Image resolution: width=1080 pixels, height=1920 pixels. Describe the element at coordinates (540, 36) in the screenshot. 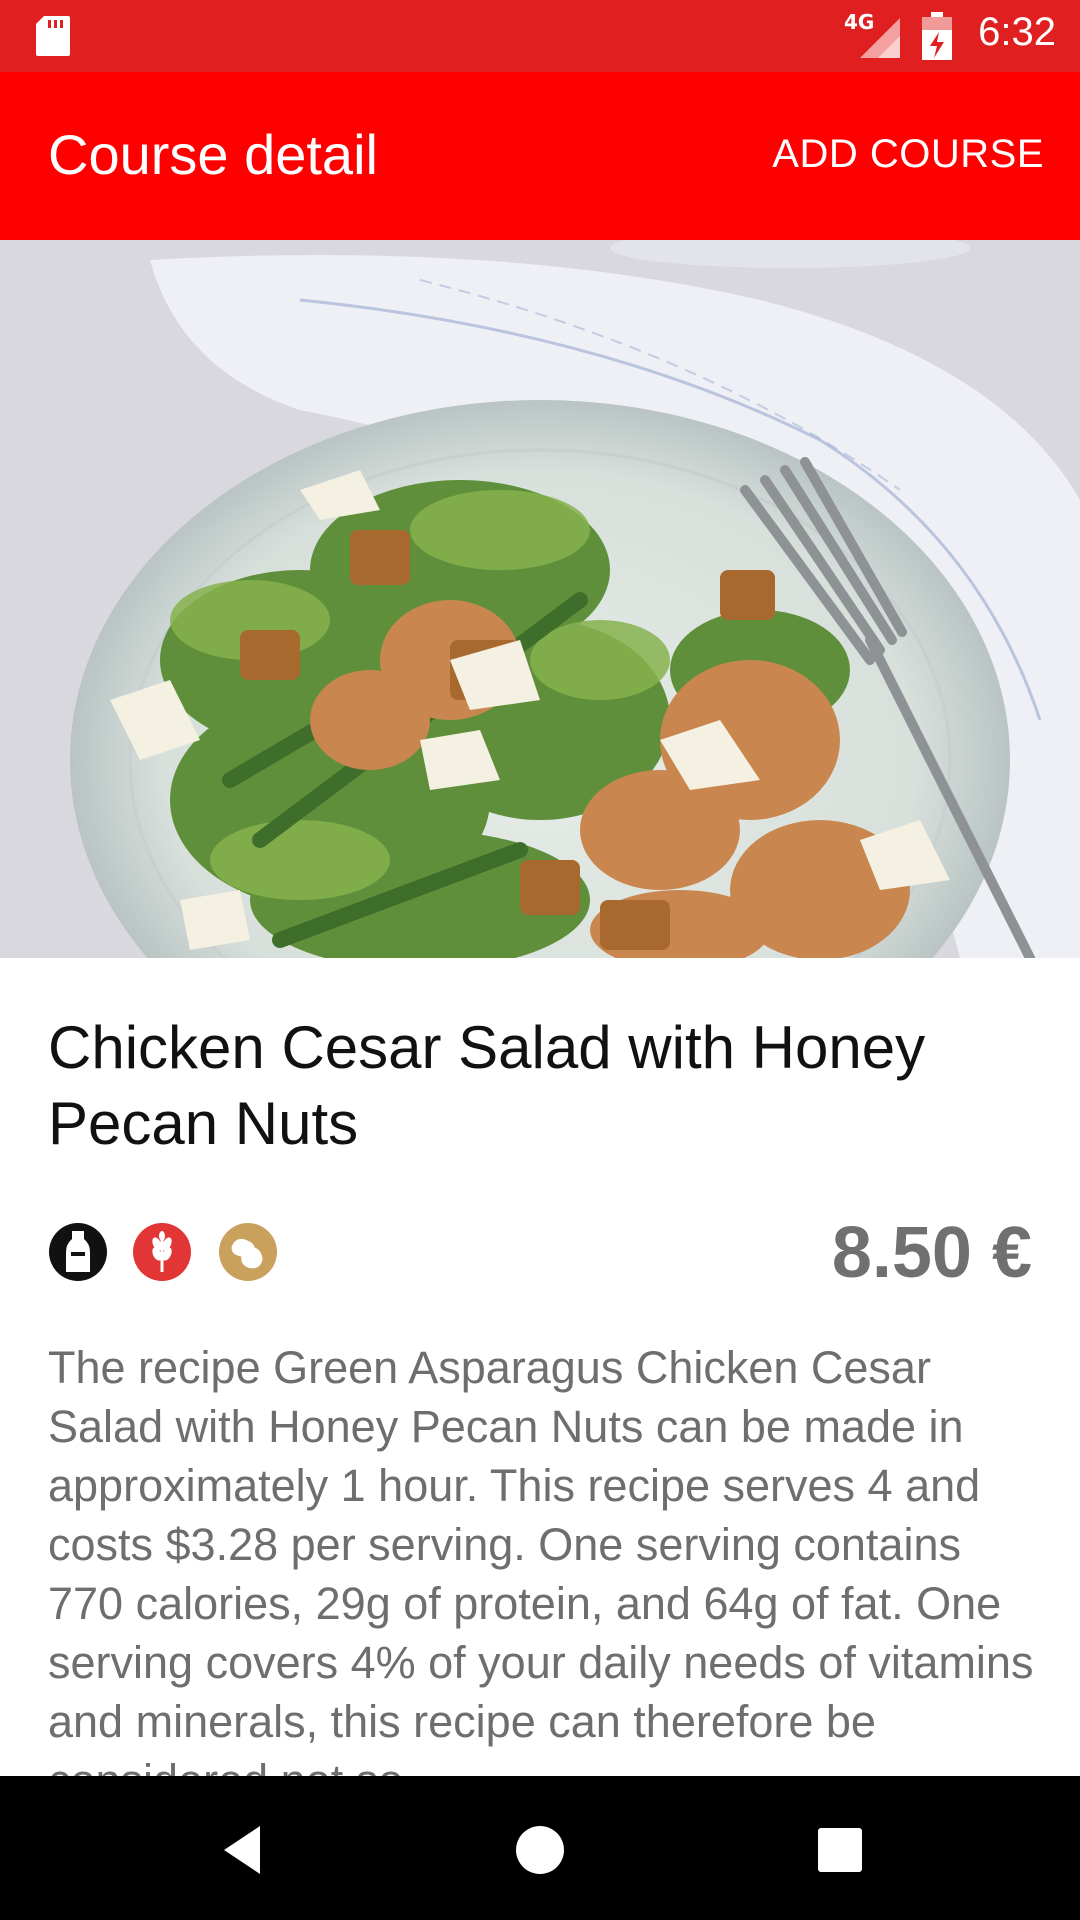

I see `status-bar: 4G 6:32` at that location.